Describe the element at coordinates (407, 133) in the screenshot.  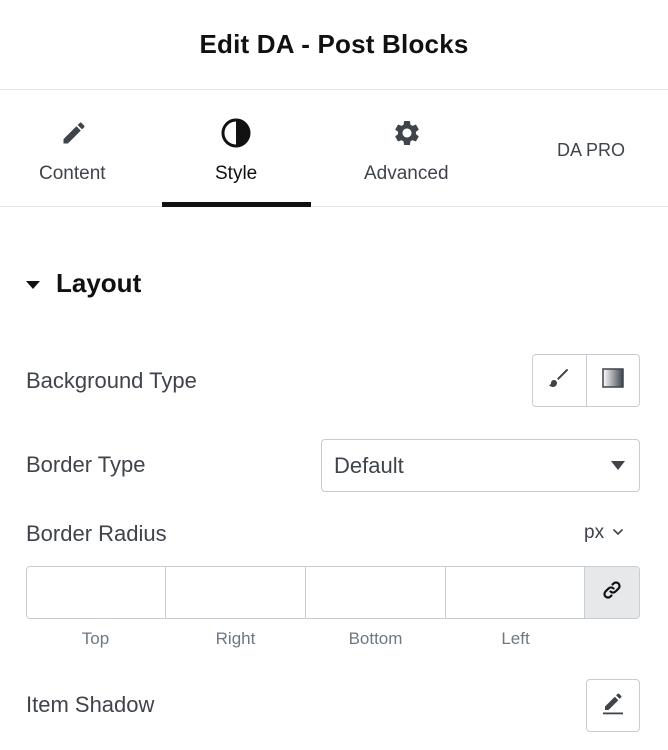
I see `gear-icon` at that location.